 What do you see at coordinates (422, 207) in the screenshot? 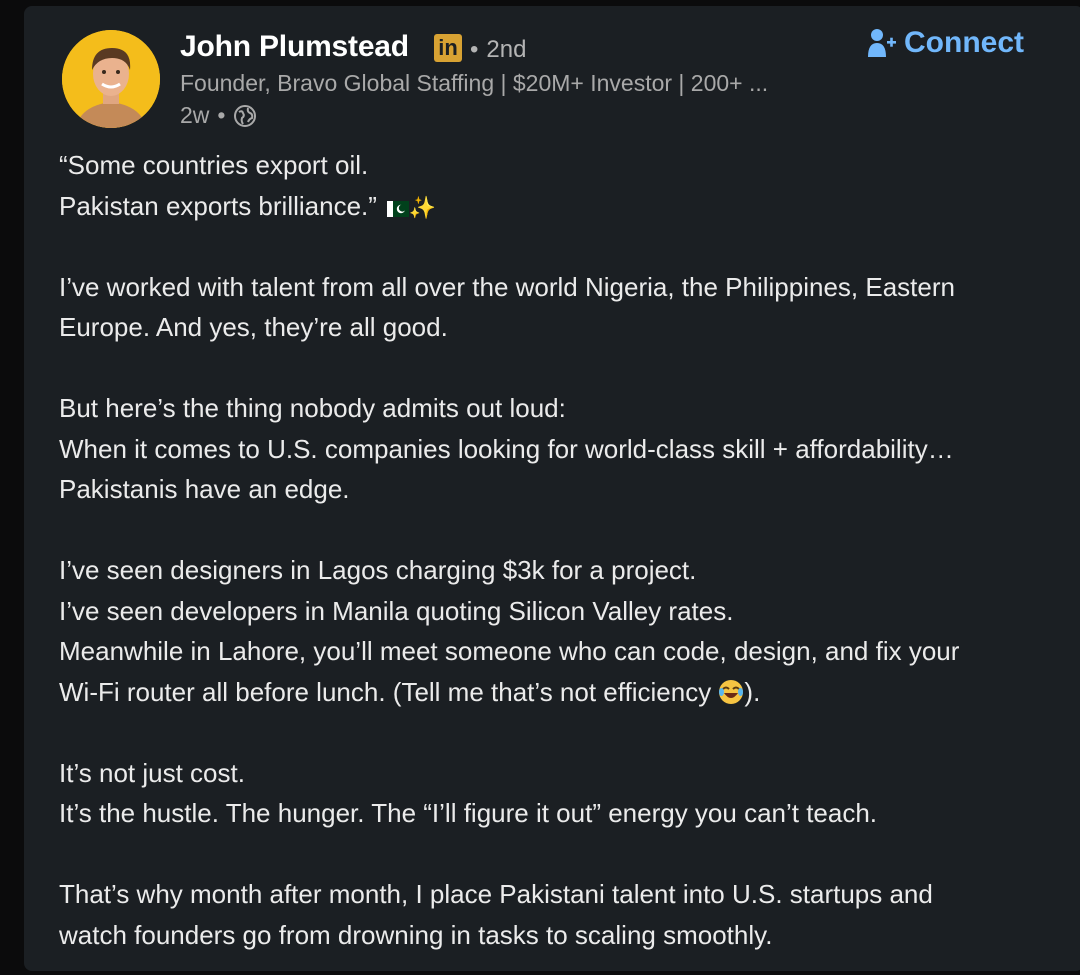
I see `sparkles-icon: ✨` at bounding box center [422, 207].